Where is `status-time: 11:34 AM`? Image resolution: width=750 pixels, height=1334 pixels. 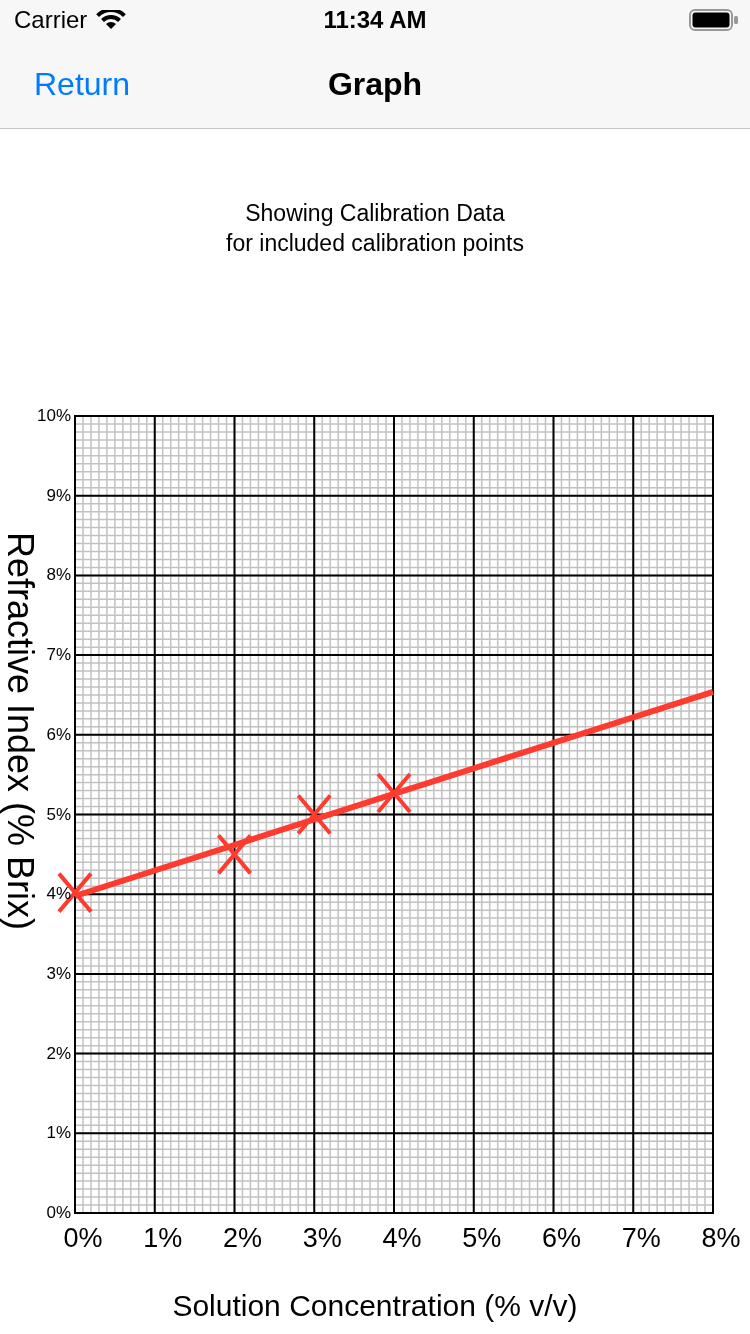
status-time: 11:34 AM is located at coordinates (375, 20).